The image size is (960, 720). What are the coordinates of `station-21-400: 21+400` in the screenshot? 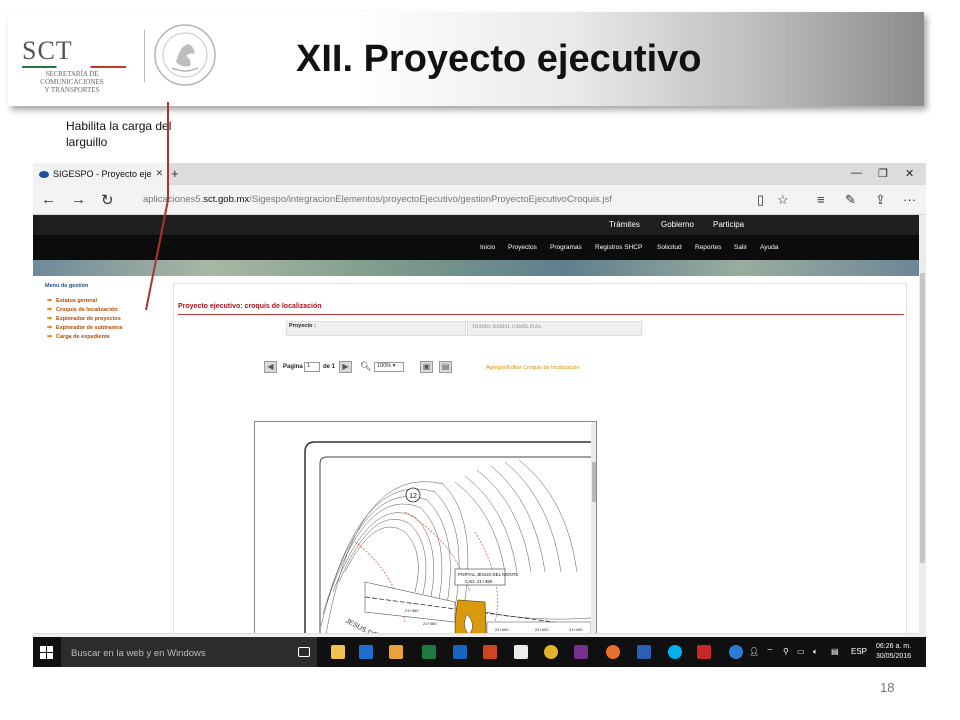 It's located at (502, 629).